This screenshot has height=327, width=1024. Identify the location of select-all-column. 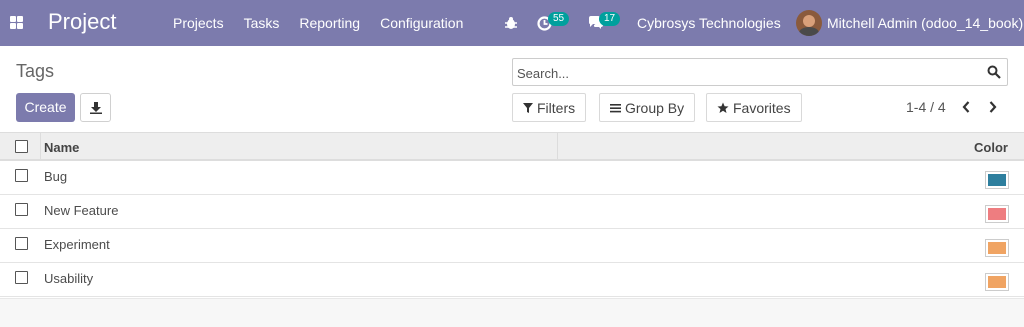
(20, 146).